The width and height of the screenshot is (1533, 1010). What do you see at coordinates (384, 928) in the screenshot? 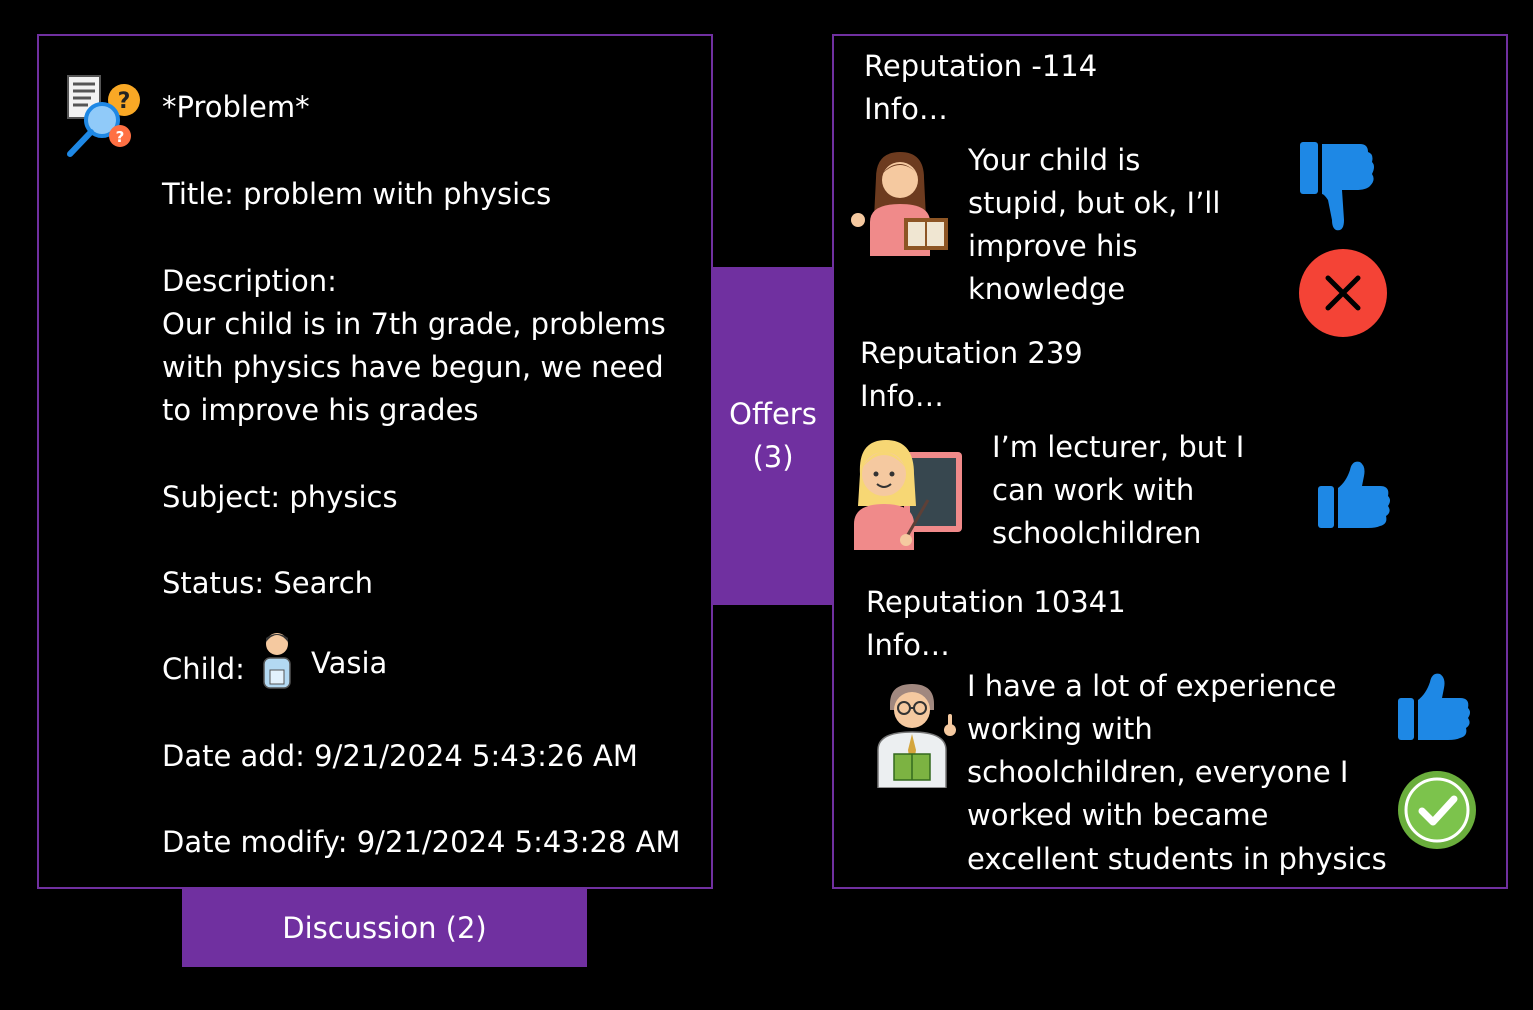
I see `discussion-tab: Discussion (2)` at bounding box center [384, 928].